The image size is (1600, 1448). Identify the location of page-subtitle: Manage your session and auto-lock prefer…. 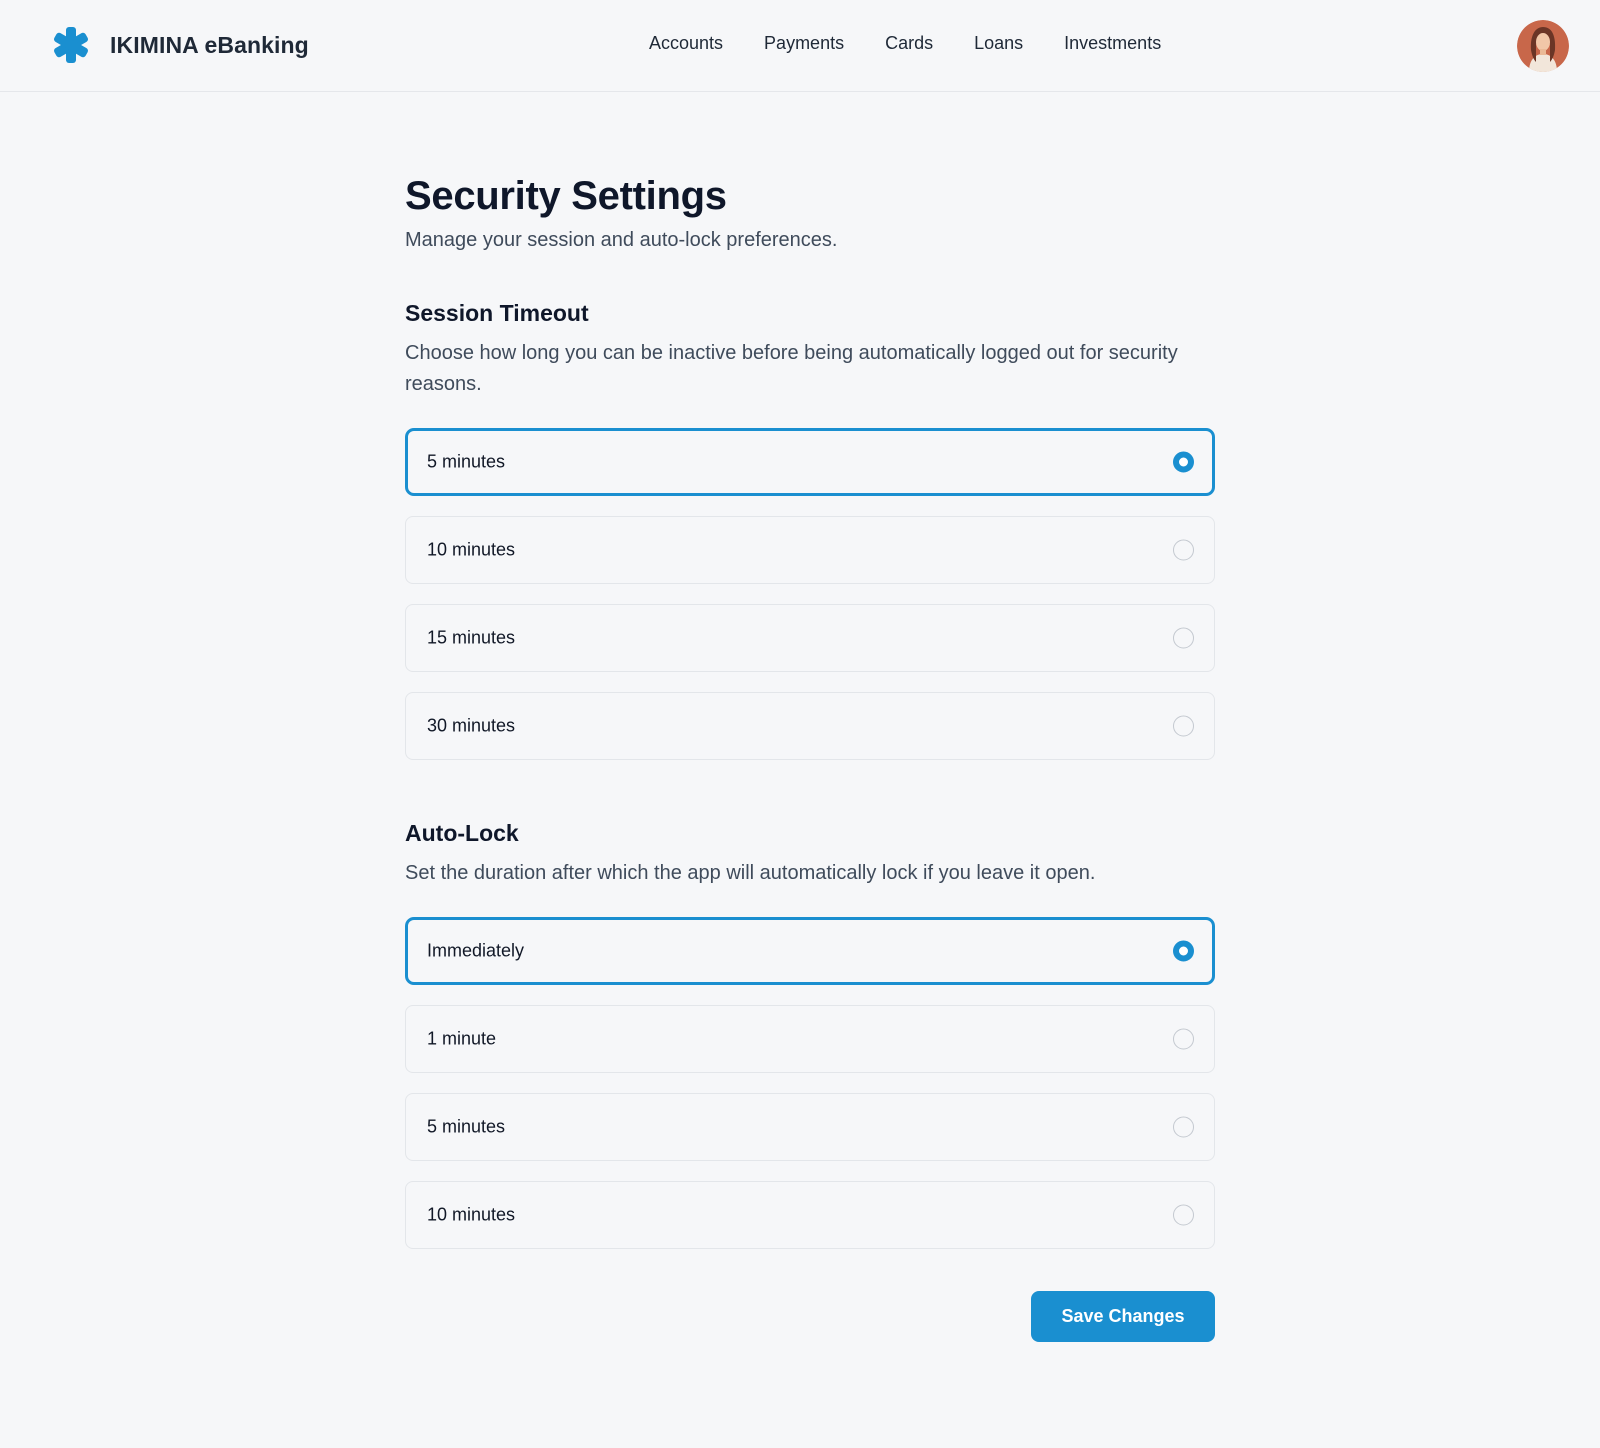
(621, 240).